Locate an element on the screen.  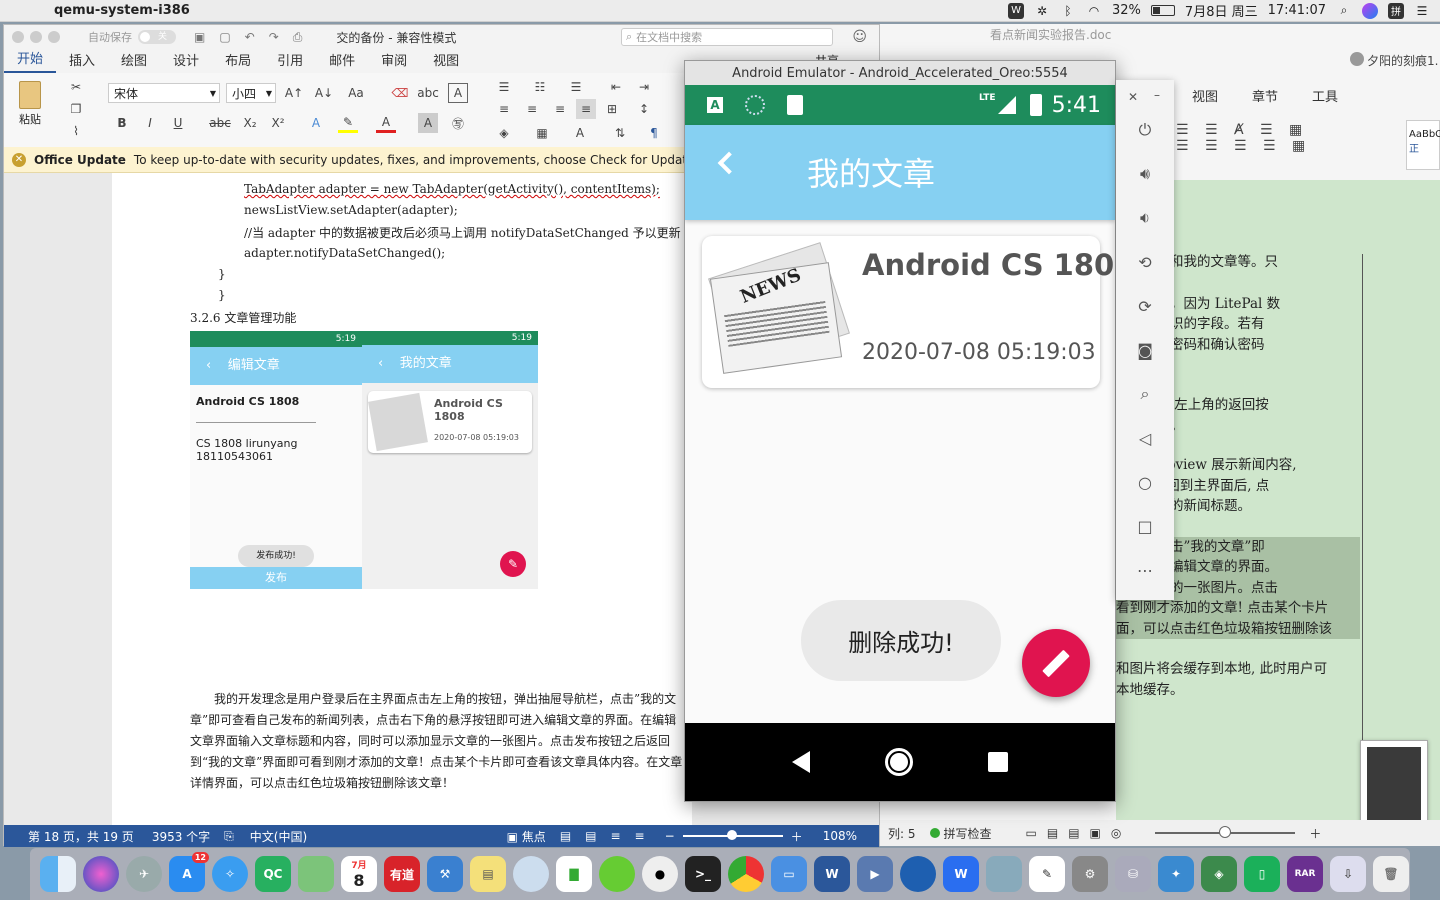
nav-back-icon is located at coordinates (801, 762).